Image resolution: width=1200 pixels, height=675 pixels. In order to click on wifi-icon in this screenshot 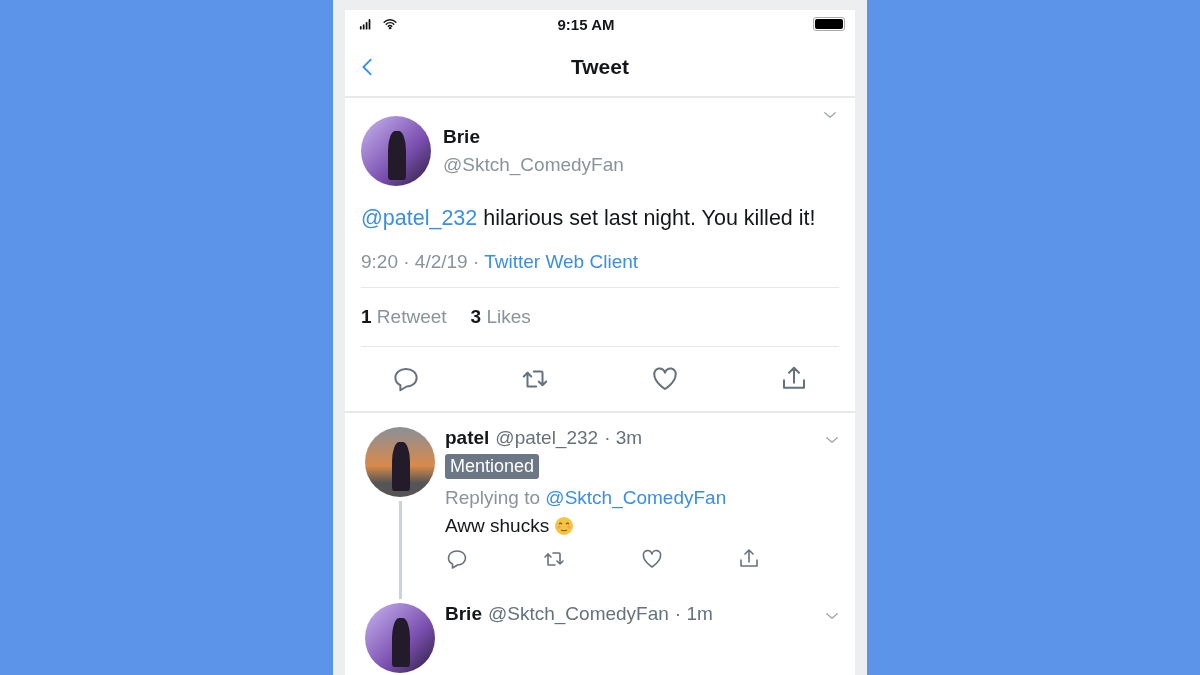, I will do `click(390, 24)`.